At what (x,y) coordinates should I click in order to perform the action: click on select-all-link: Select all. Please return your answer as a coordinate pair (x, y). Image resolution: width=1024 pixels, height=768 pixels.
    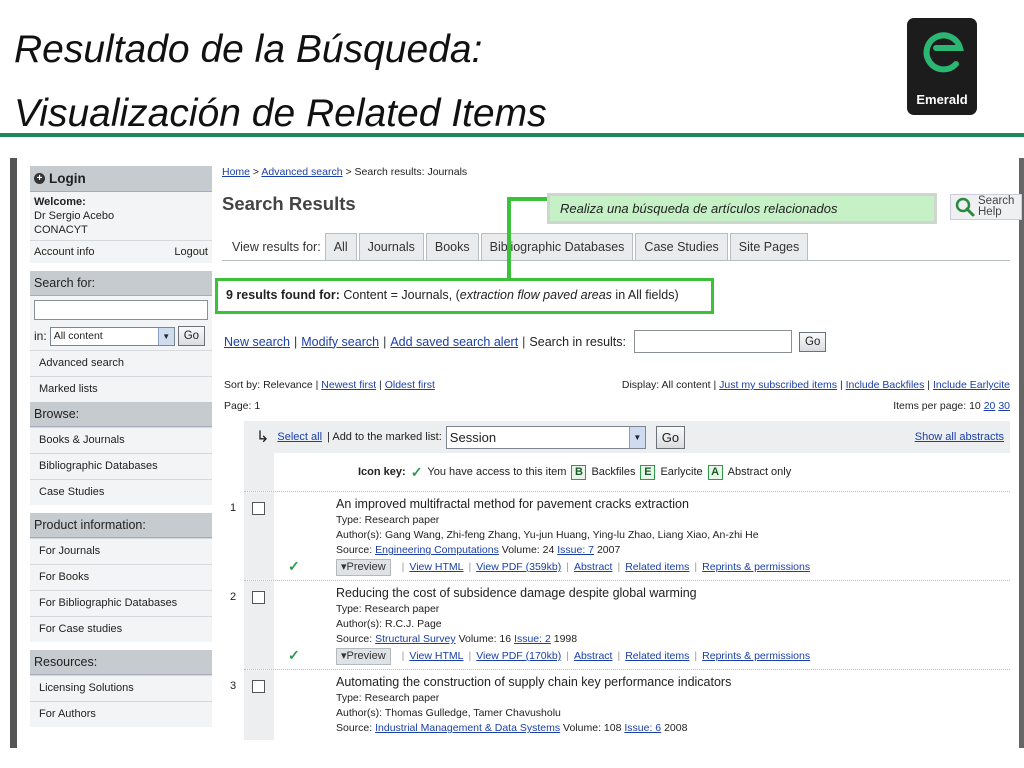
    Looking at the image, I should click on (299, 437).